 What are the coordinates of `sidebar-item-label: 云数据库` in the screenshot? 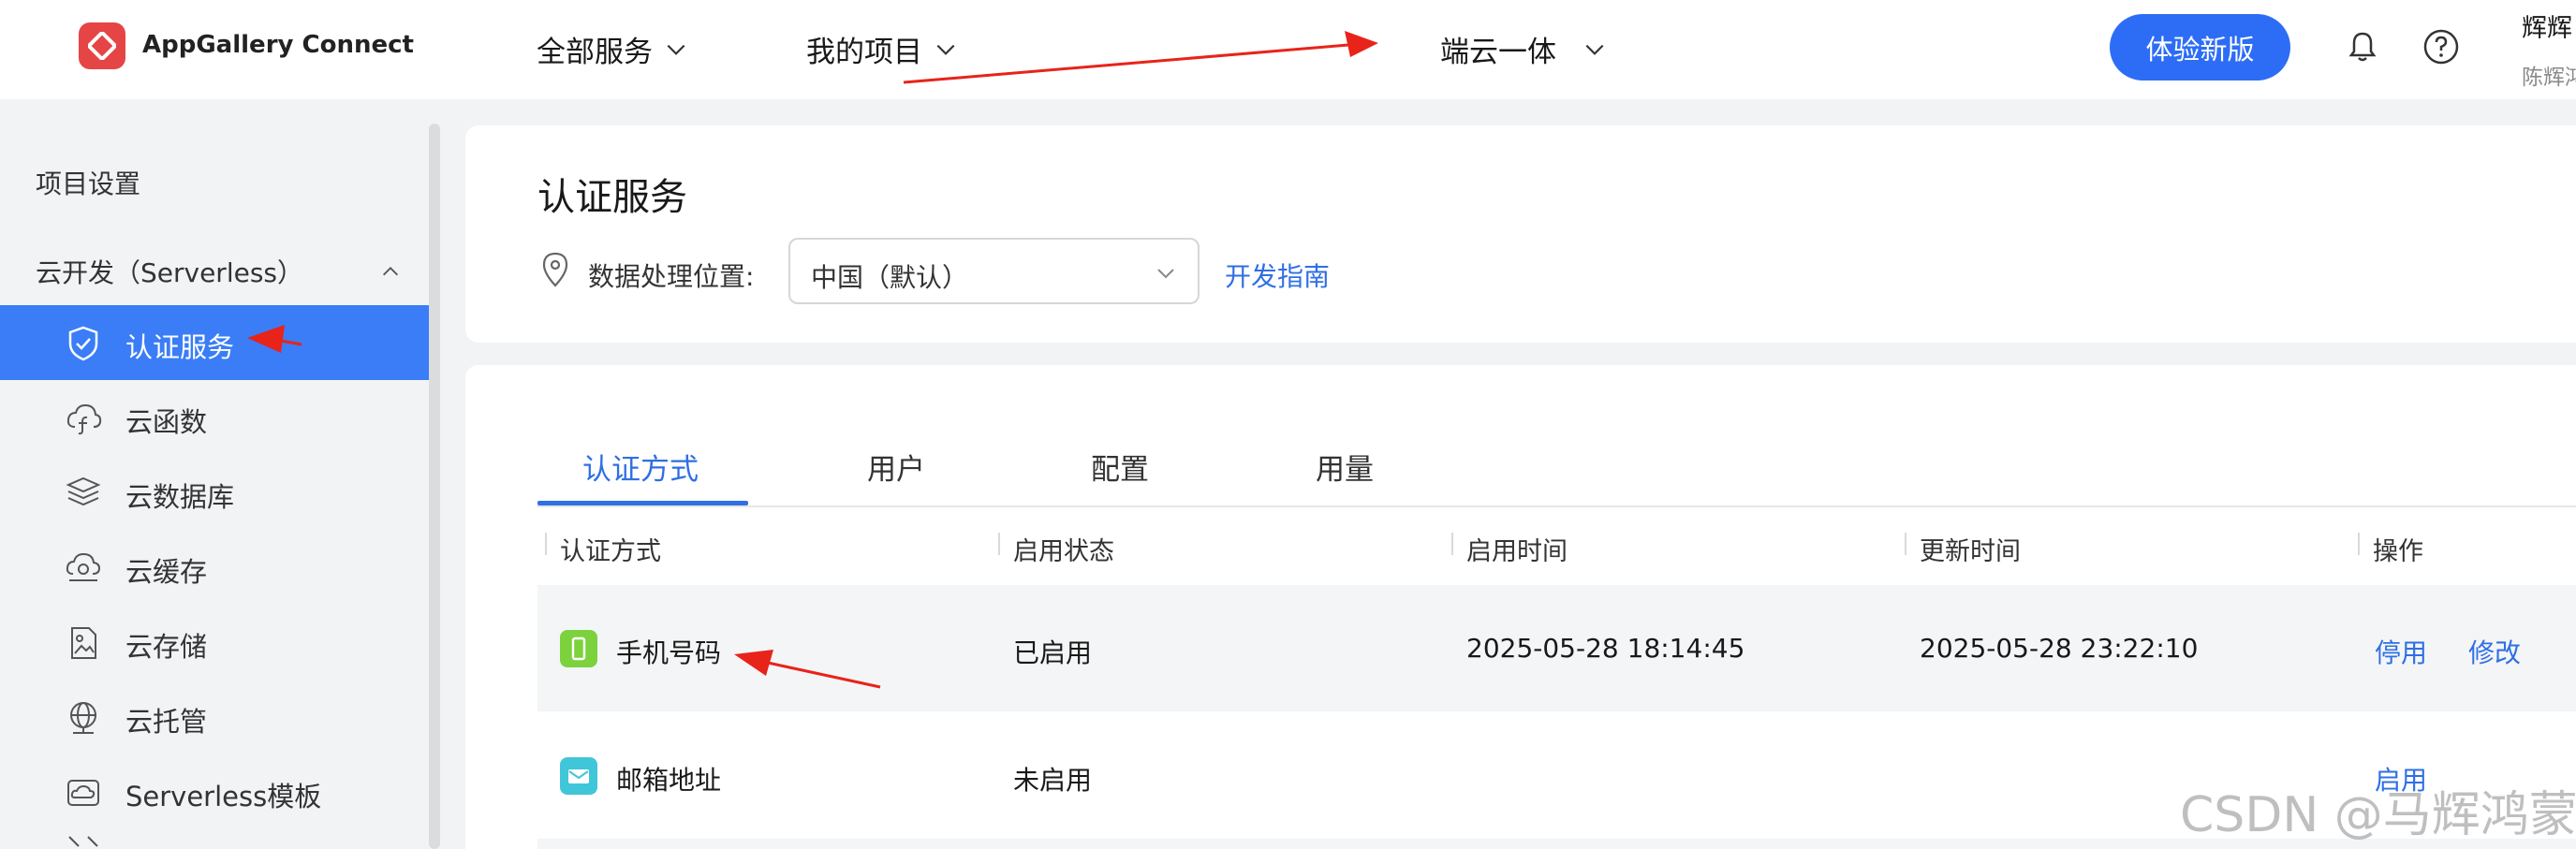 It's located at (180, 497).